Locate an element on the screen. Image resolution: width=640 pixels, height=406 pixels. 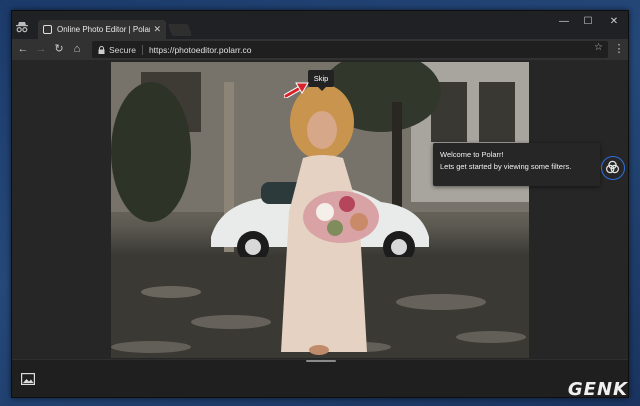
skip-button: Skip is located at coordinates (321, 80).